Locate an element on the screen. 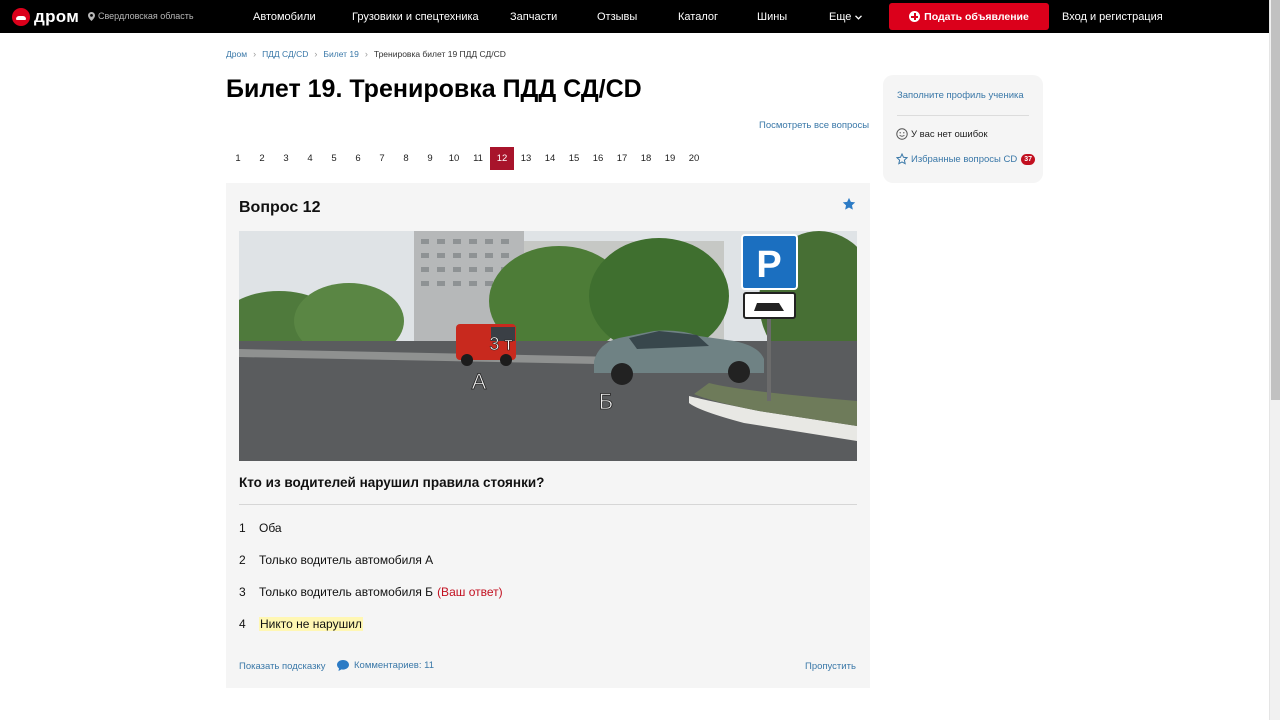  van-weight-label: 3 т is located at coordinates (500, 344).